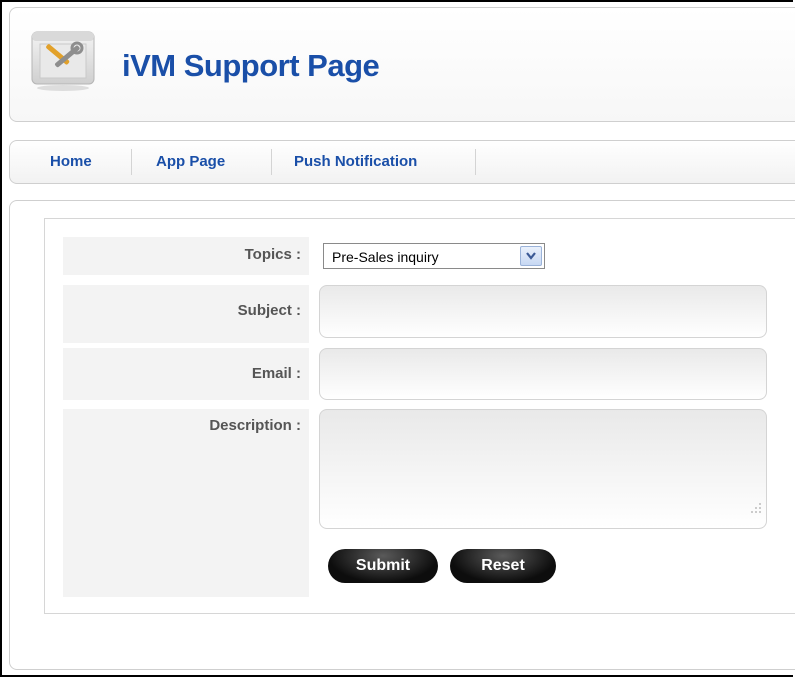 This screenshot has height=679, width=795. Describe the element at coordinates (186, 374) in the screenshot. I see `email-label: Email :` at that location.